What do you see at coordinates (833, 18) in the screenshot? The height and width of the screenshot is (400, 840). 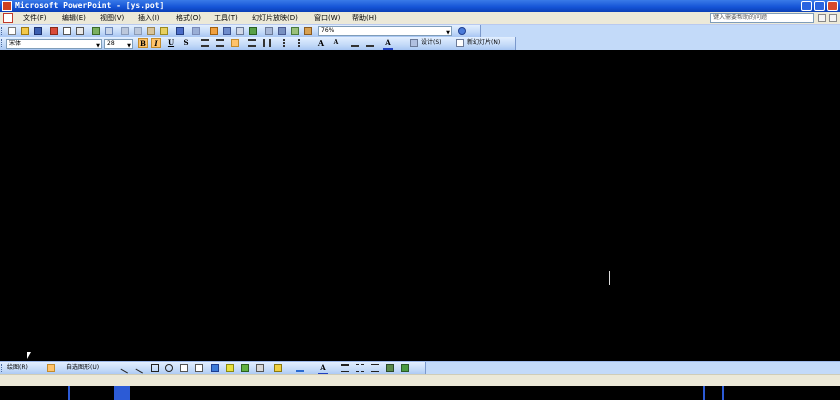 I see `doc-close-button` at bounding box center [833, 18].